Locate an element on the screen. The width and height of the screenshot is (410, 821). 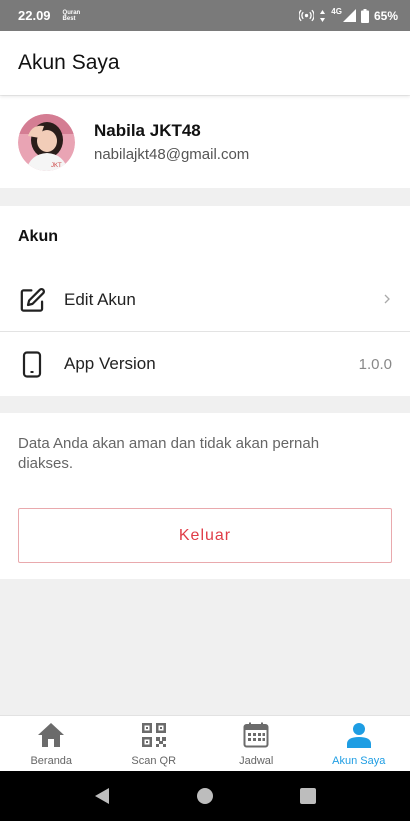
nav-label-my-account: Akun Saya is located at coordinates (359, 761).